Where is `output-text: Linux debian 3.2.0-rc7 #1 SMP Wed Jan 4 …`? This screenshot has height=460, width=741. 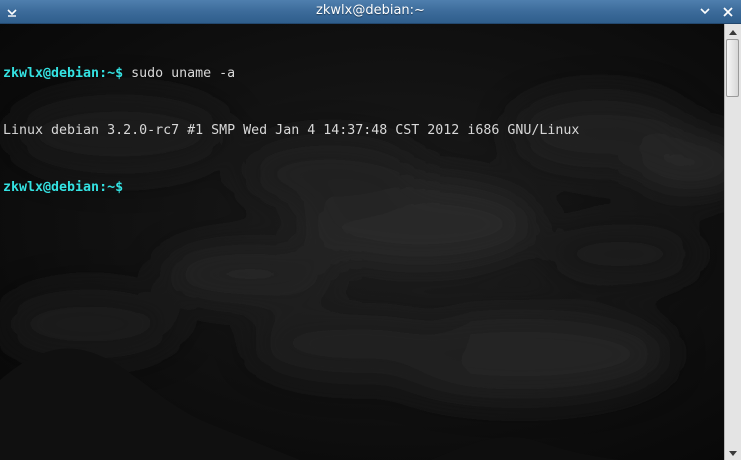 output-text: Linux debian 3.2.0-rc7 #1 SMP Wed Jan 4 … is located at coordinates (291, 130).